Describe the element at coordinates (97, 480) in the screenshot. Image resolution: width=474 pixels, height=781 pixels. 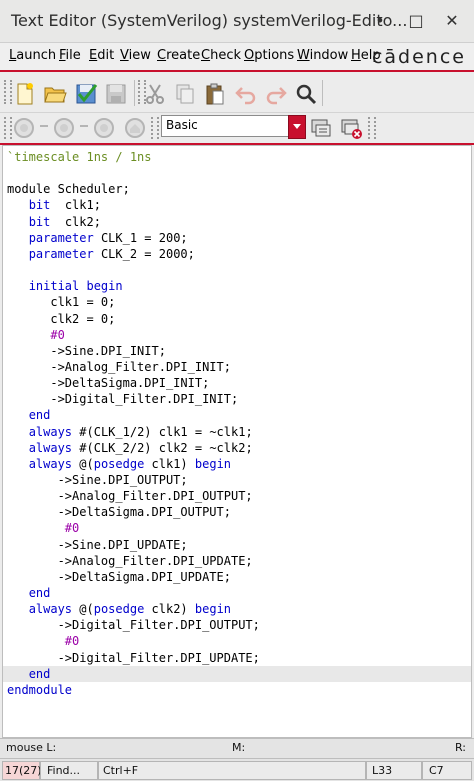
I see `code-line: ->Sine.DPI_OUTPUT;` at that location.